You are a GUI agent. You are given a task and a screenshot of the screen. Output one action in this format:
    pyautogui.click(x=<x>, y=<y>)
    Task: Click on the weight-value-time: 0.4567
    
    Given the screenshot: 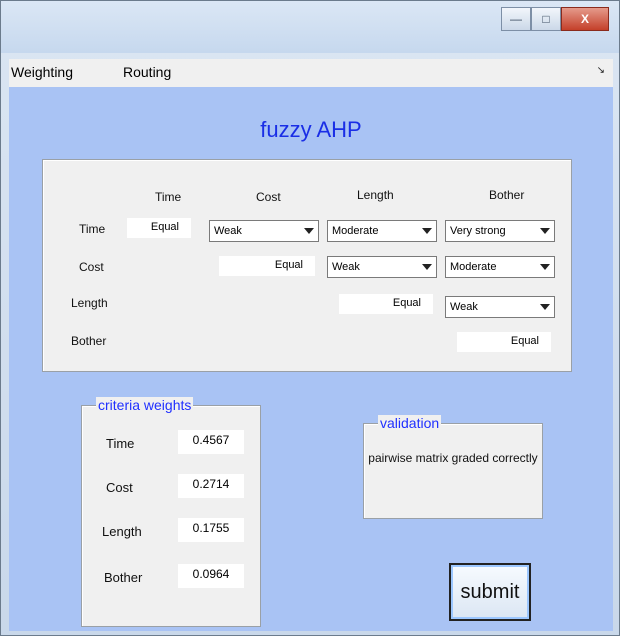 What is the action you would take?
    pyautogui.click(x=211, y=442)
    